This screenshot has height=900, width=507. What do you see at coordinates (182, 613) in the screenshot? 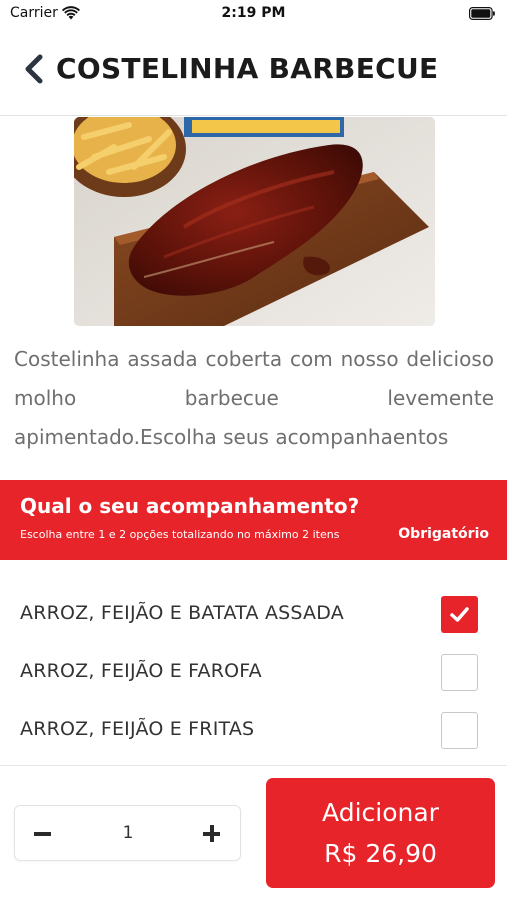
I see `option-label: ARROZ, FEIJÃO E BATATA ASSADA` at bounding box center [182, 613].